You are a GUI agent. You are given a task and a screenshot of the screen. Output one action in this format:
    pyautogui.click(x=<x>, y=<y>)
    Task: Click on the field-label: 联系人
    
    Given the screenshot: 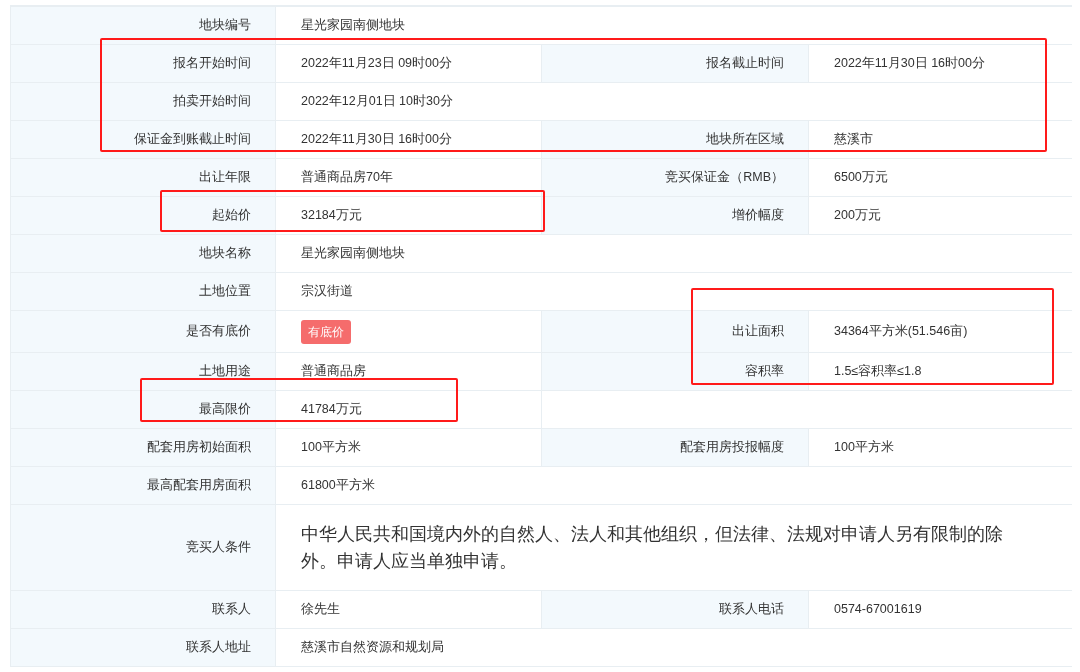 What is the action you would take?
    pyautogui.click(x=231, y=610)
    